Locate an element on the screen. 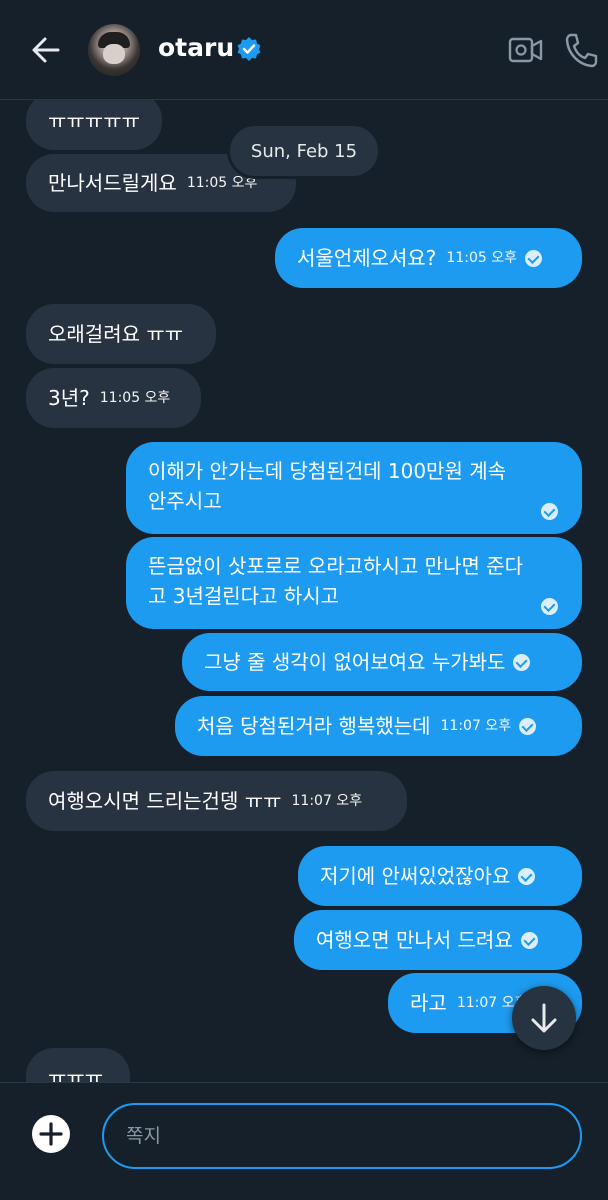  message-bubble-outgoing: 처음 당첨된거라 행복했는데 11:07 오후 is located at coordinates (378, 726).